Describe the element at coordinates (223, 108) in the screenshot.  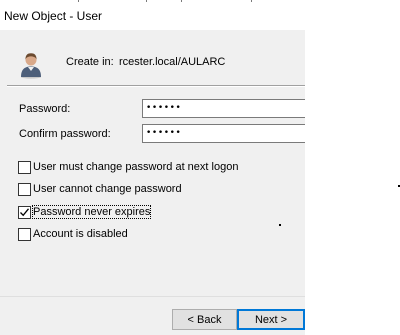
I see `password-input: ••••••` at that location.